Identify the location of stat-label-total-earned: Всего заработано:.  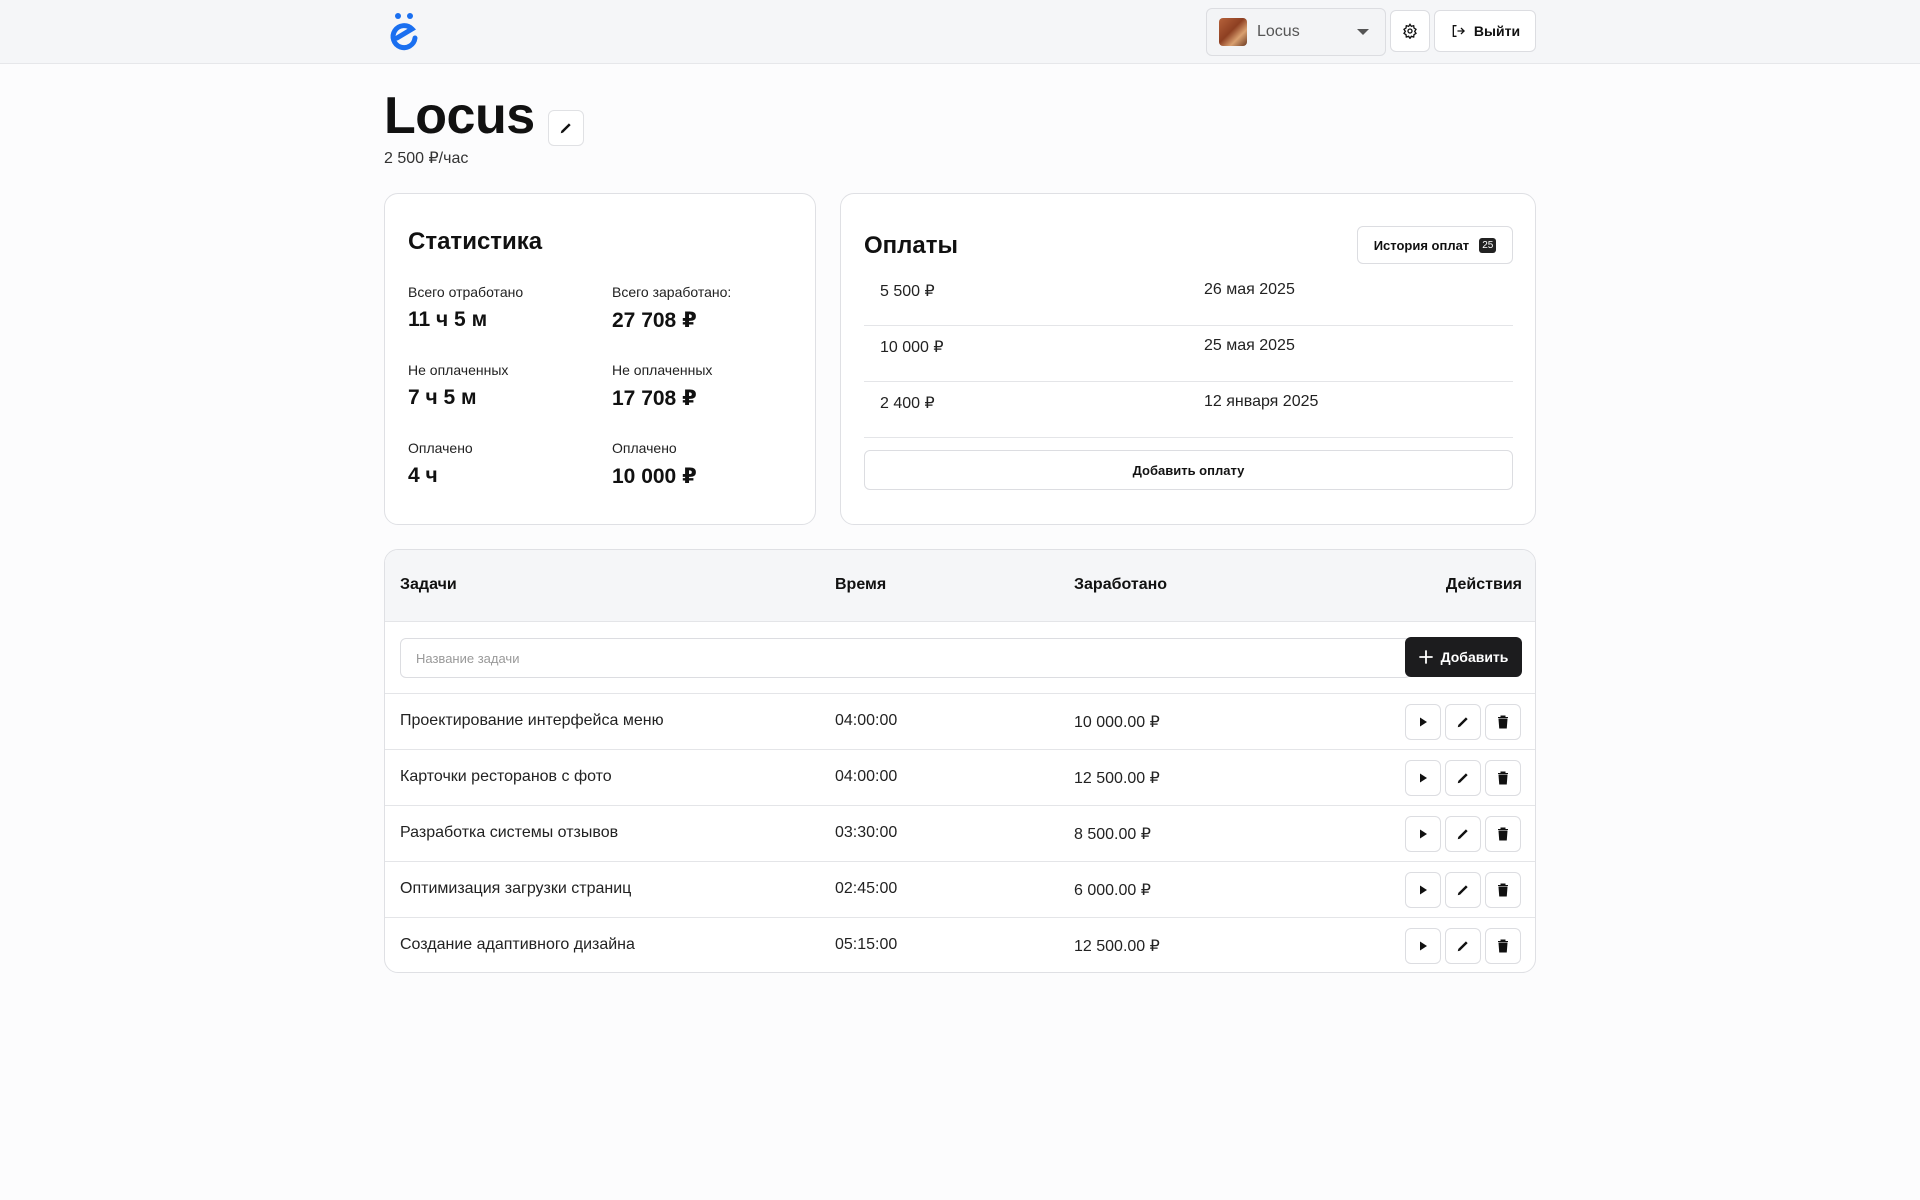
(672, 292).